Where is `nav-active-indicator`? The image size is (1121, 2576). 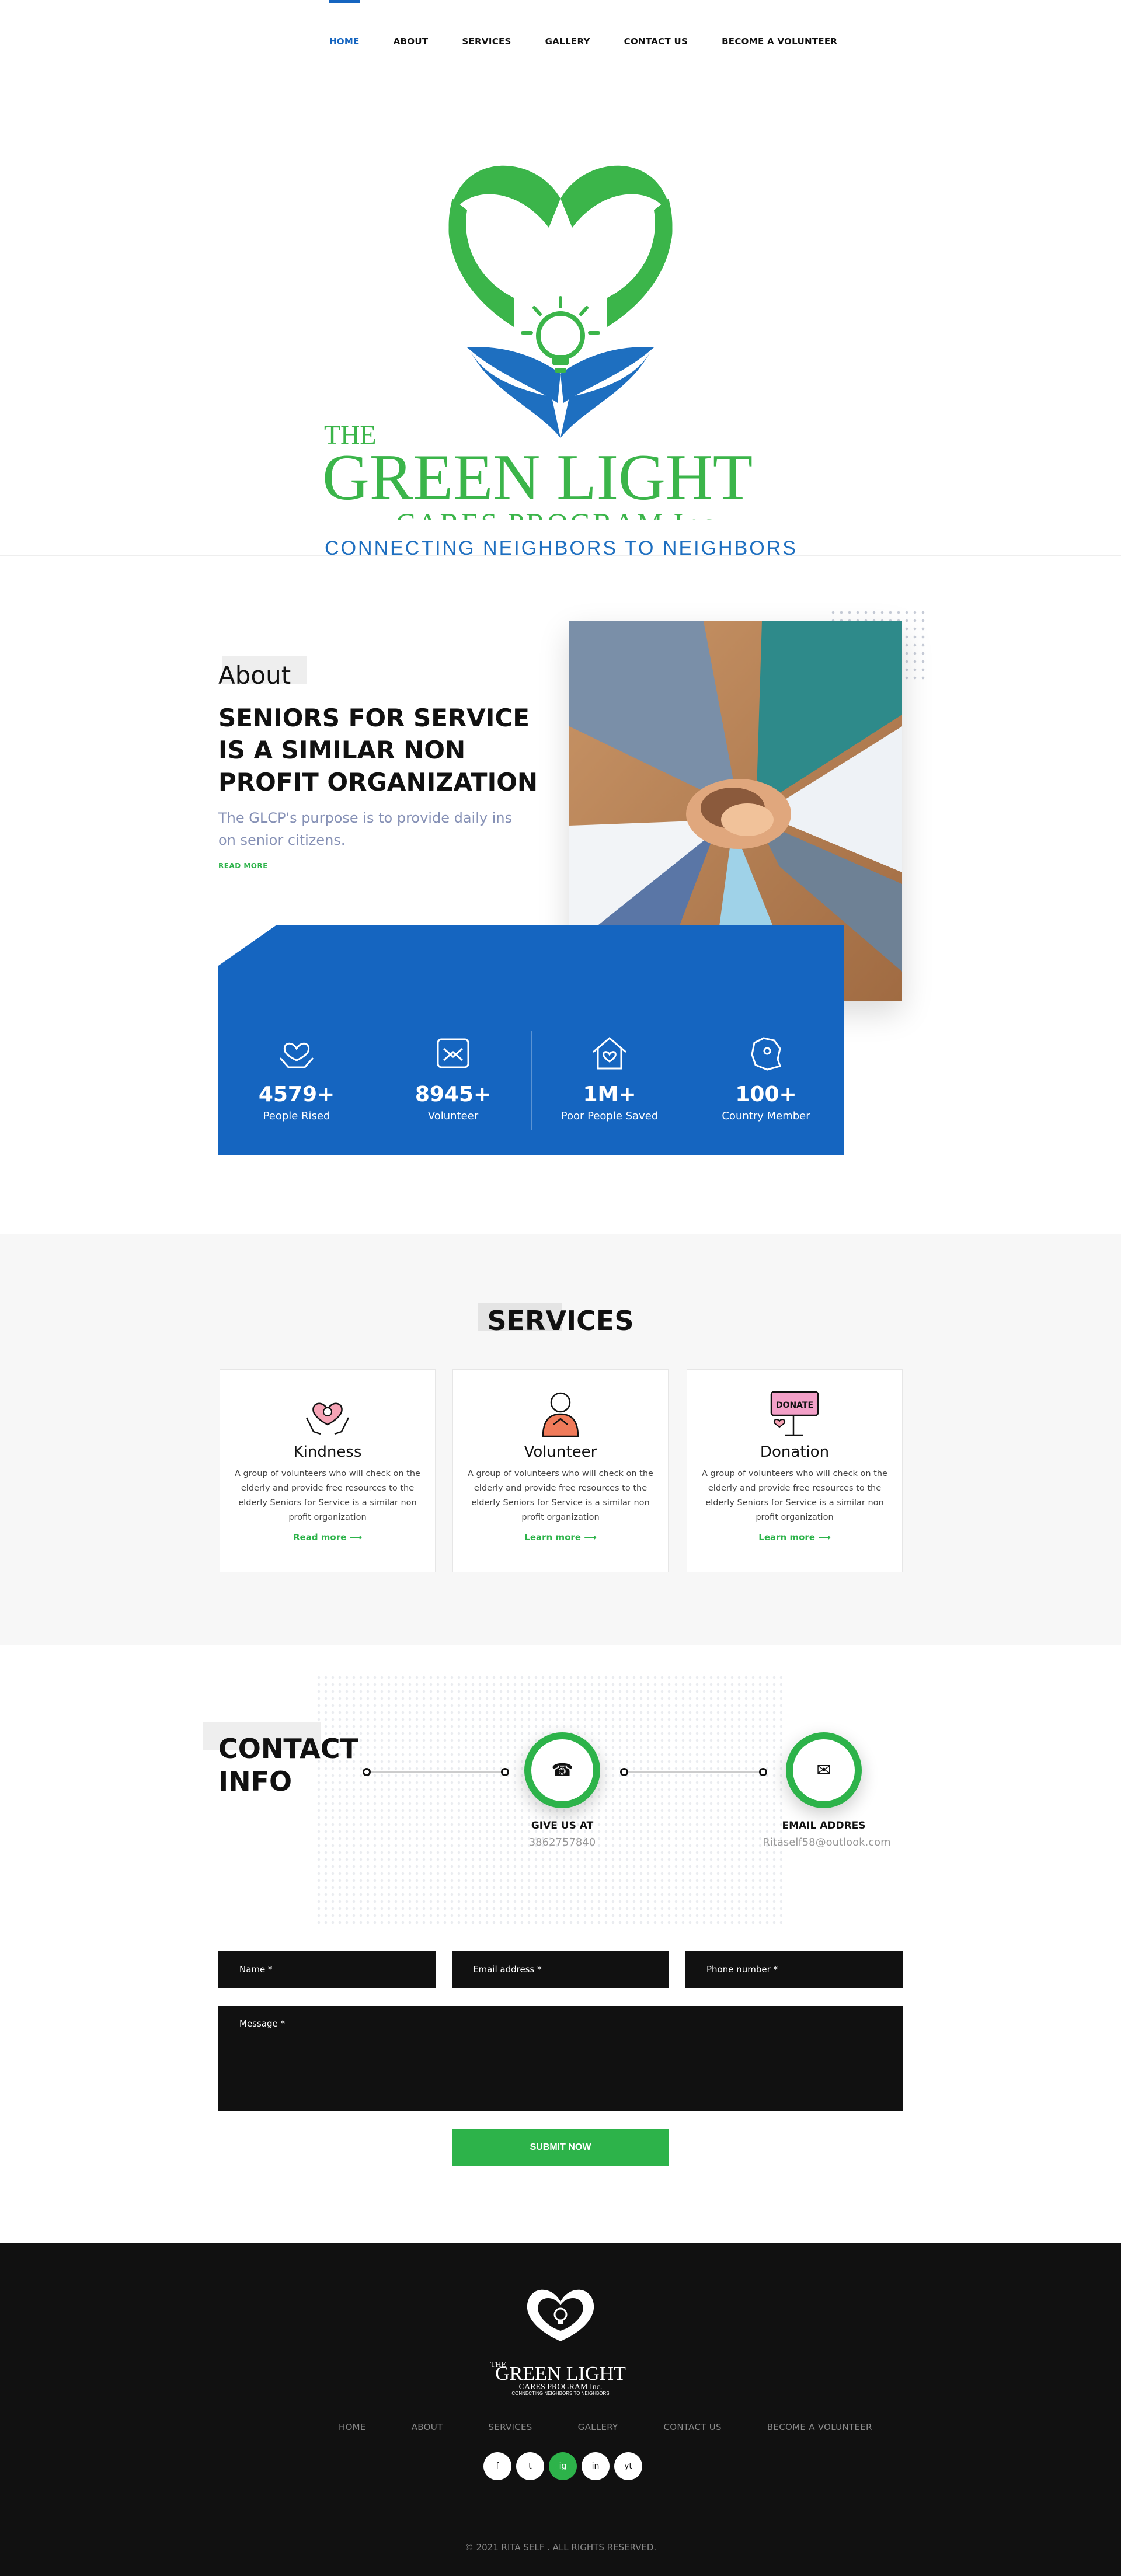
nav-active-indicator is located at coordinates (345, 1).